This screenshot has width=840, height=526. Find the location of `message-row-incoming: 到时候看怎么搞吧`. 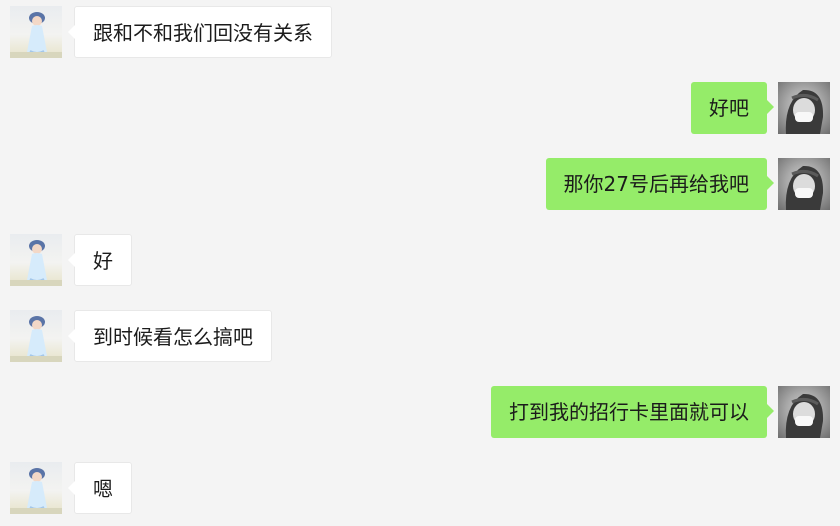

message-row-incoming: 到时候看怎么搞吧 is located at coordinates (145, 336).